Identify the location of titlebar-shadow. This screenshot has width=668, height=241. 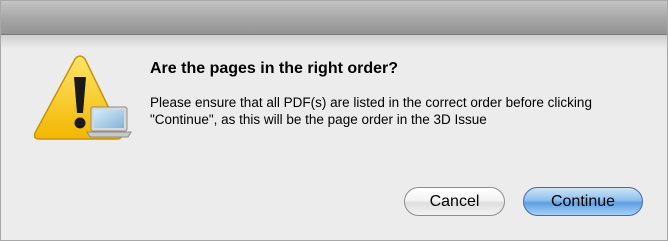
(334, 42).